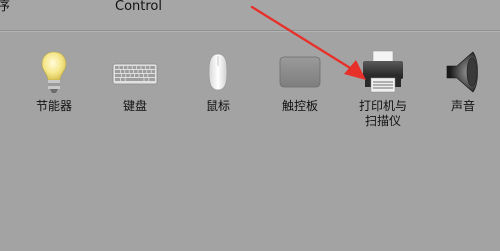 Image resolution: width=500 pixels, height=251 pixels. What do you see at coordinates (299, 106) in the screenshot?
I see `pref-pane-label: 触控板` at bounding box center [299, 106].